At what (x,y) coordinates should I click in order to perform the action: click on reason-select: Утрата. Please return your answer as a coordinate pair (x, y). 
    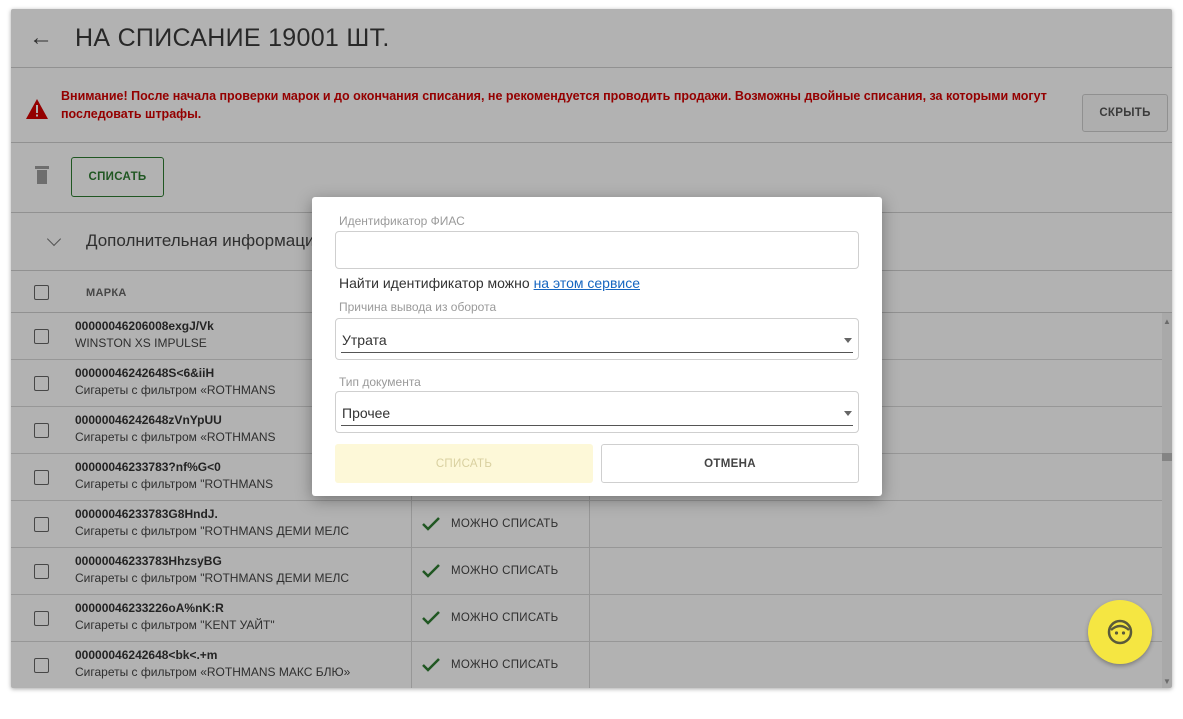
    Looking at the image, I should click on (597, 339).